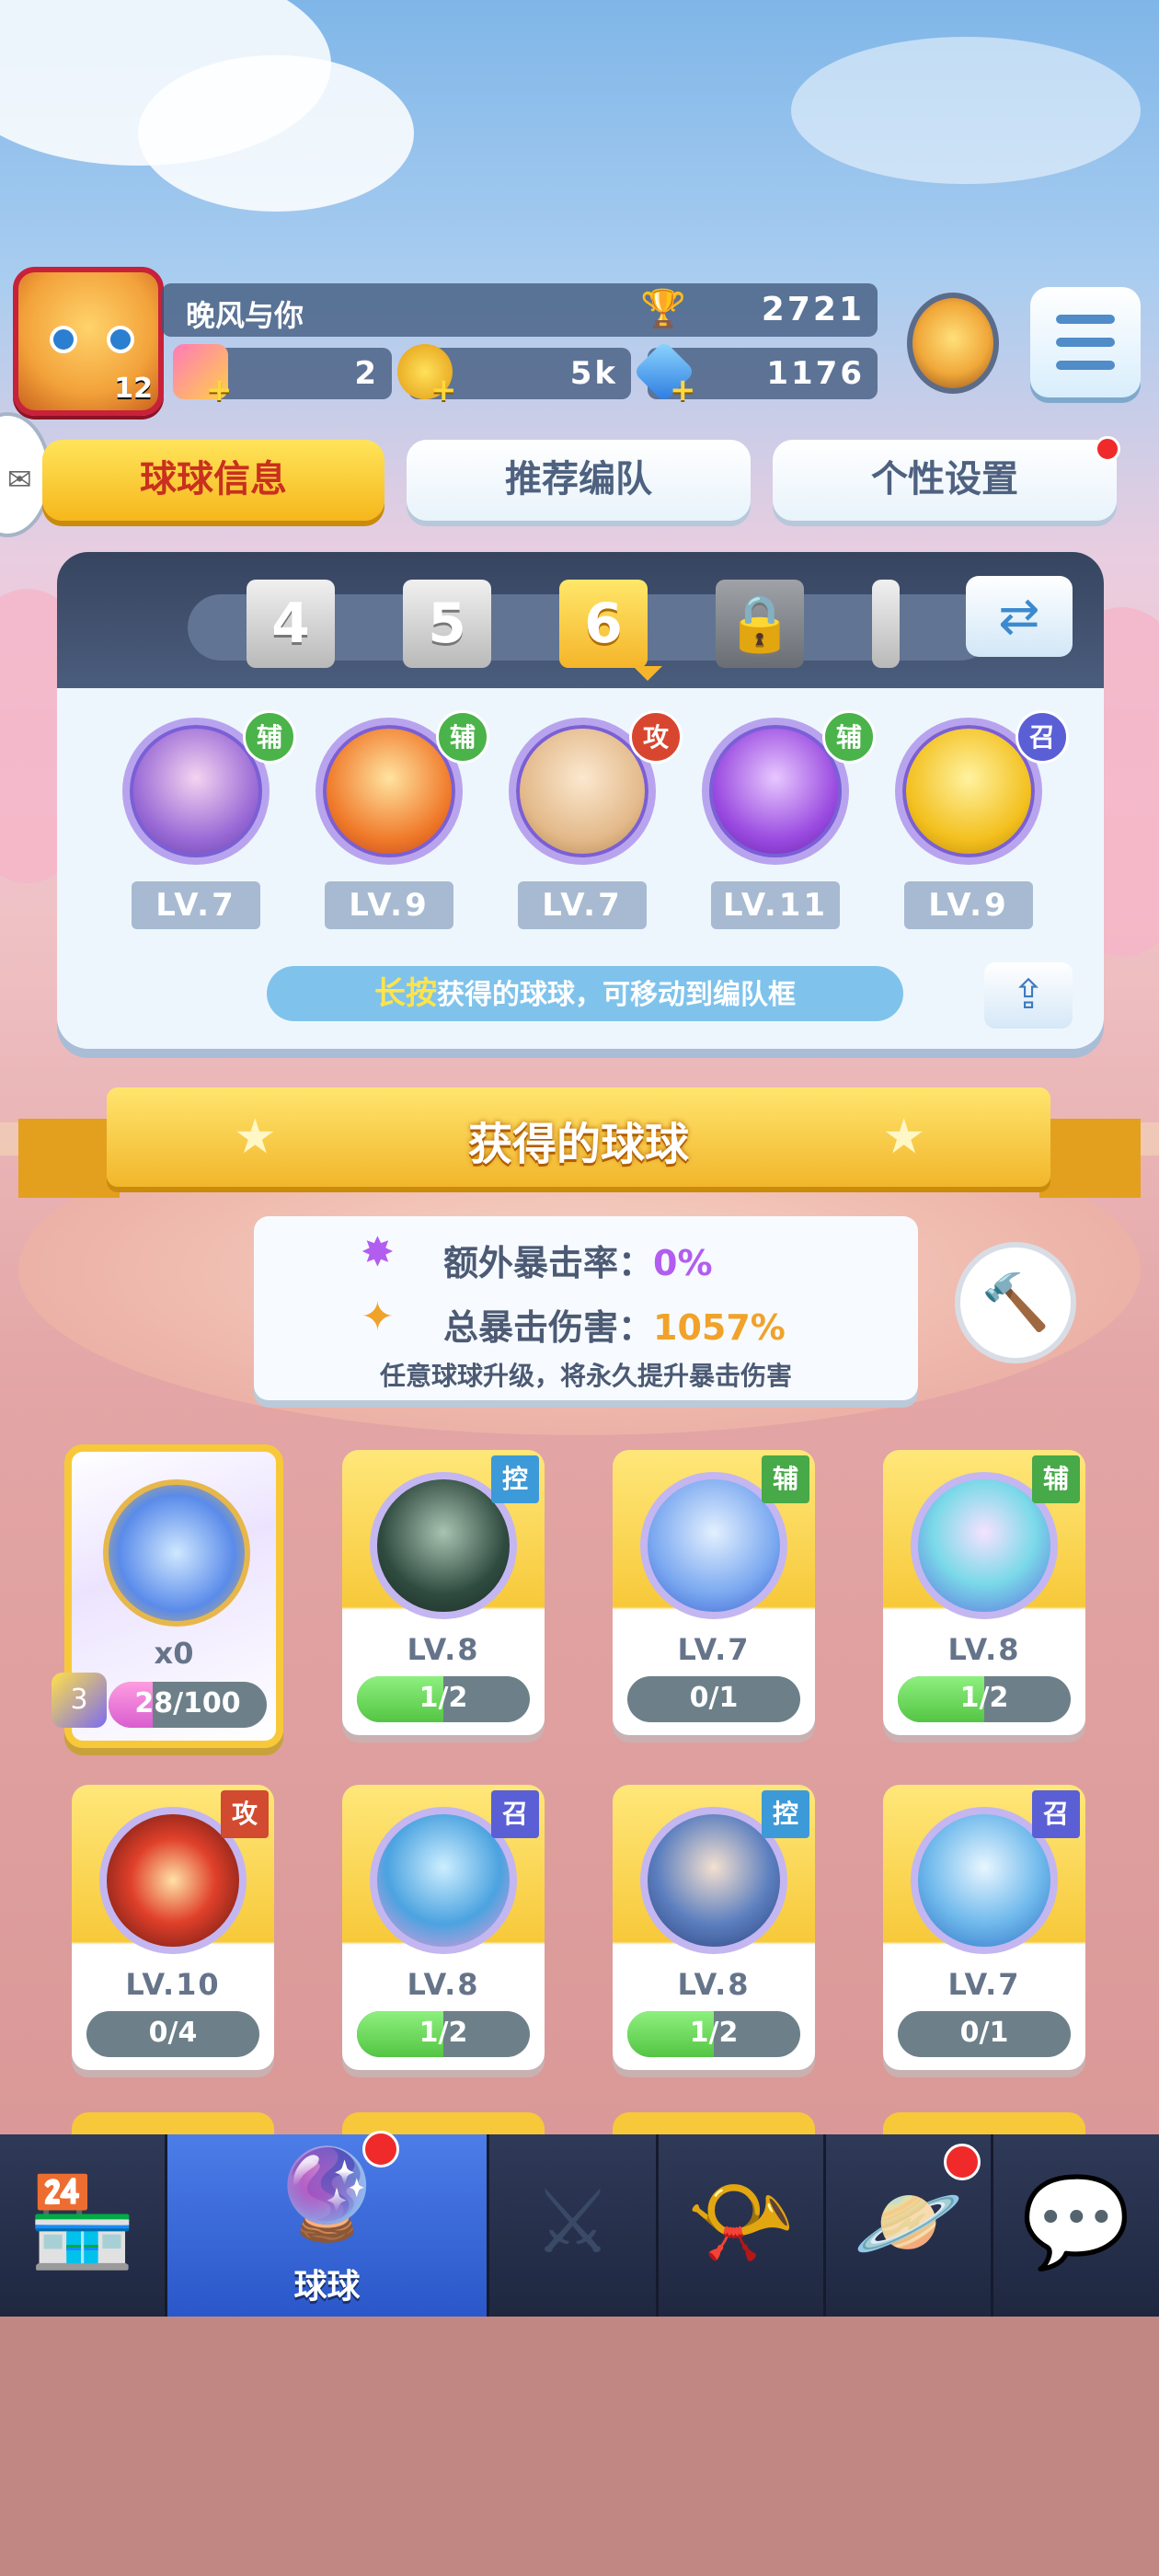 The width and height of the screenshot is (1159, 2576). I want to click on obtained-balls-banner: ★ 获得的球球 ★, so click(578, 1137).